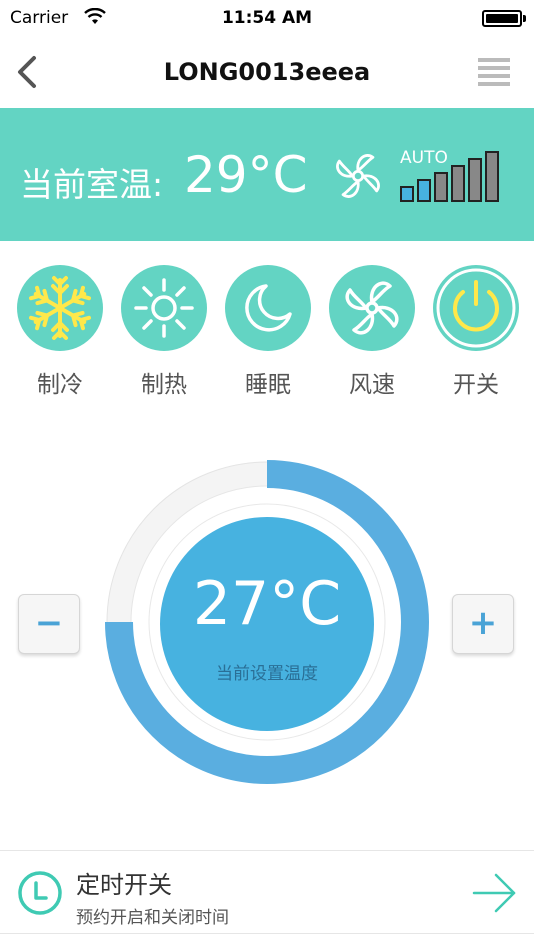 The width and height of the screenshot is (534, 950). I want to click on mode-buttons: 制冷 制热 睡眠 风速 开关, so click(267, 331).